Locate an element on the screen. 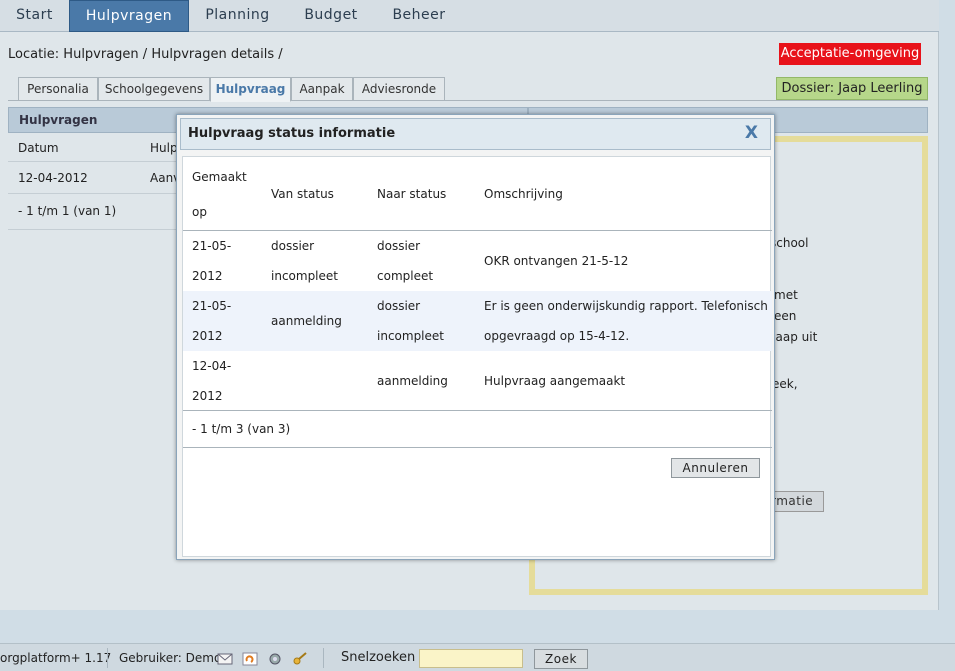  details-fragment: school is located at coordinates (789, 243).